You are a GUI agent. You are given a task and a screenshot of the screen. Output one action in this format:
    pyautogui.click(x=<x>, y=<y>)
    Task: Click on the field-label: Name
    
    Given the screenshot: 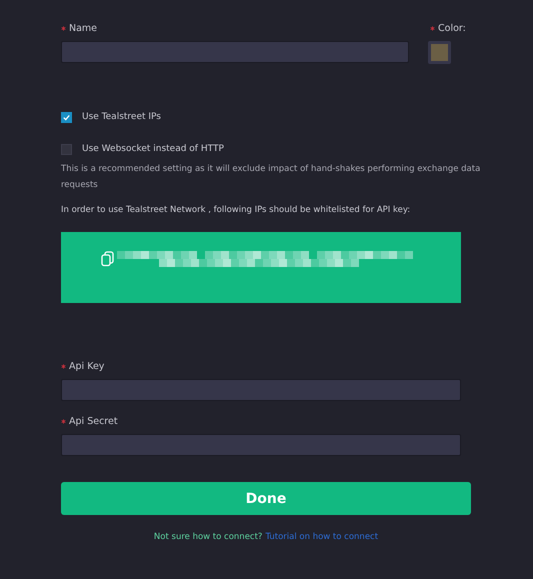 What is the action you would take?
    pyautogui.click(x=83, y=28)
    